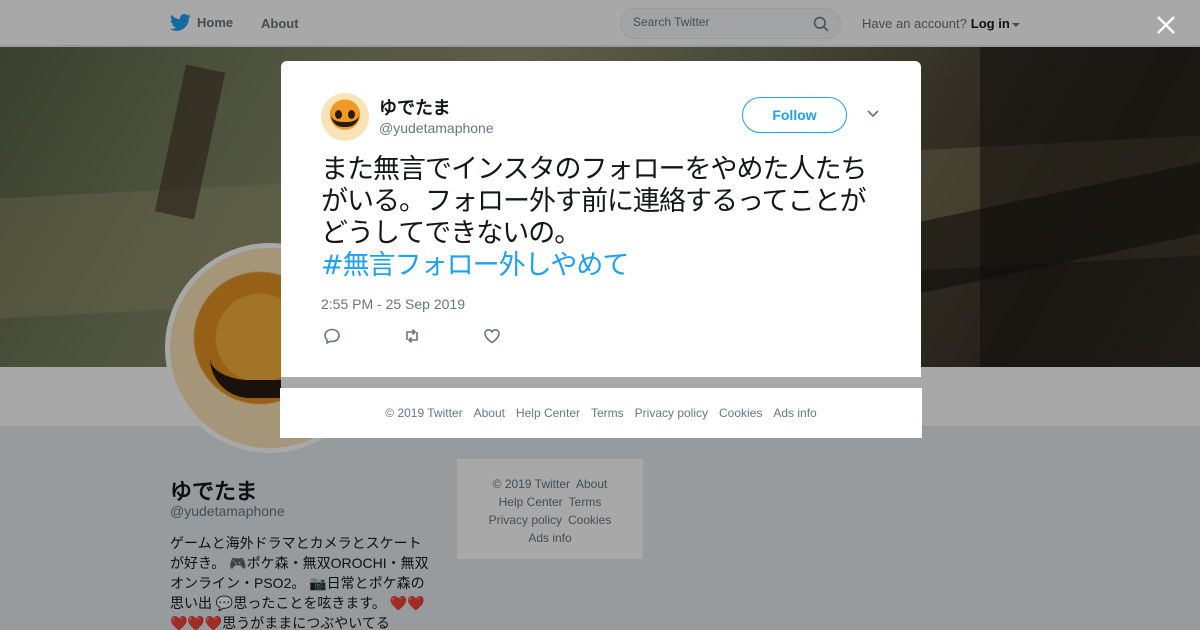 The width and height of the screenshot is (1200, 630). What do you see at coordinates (607, 413) in the screenshot?
I see `modal-footer-terms-link: Terms` at bounding box center [607, 413].